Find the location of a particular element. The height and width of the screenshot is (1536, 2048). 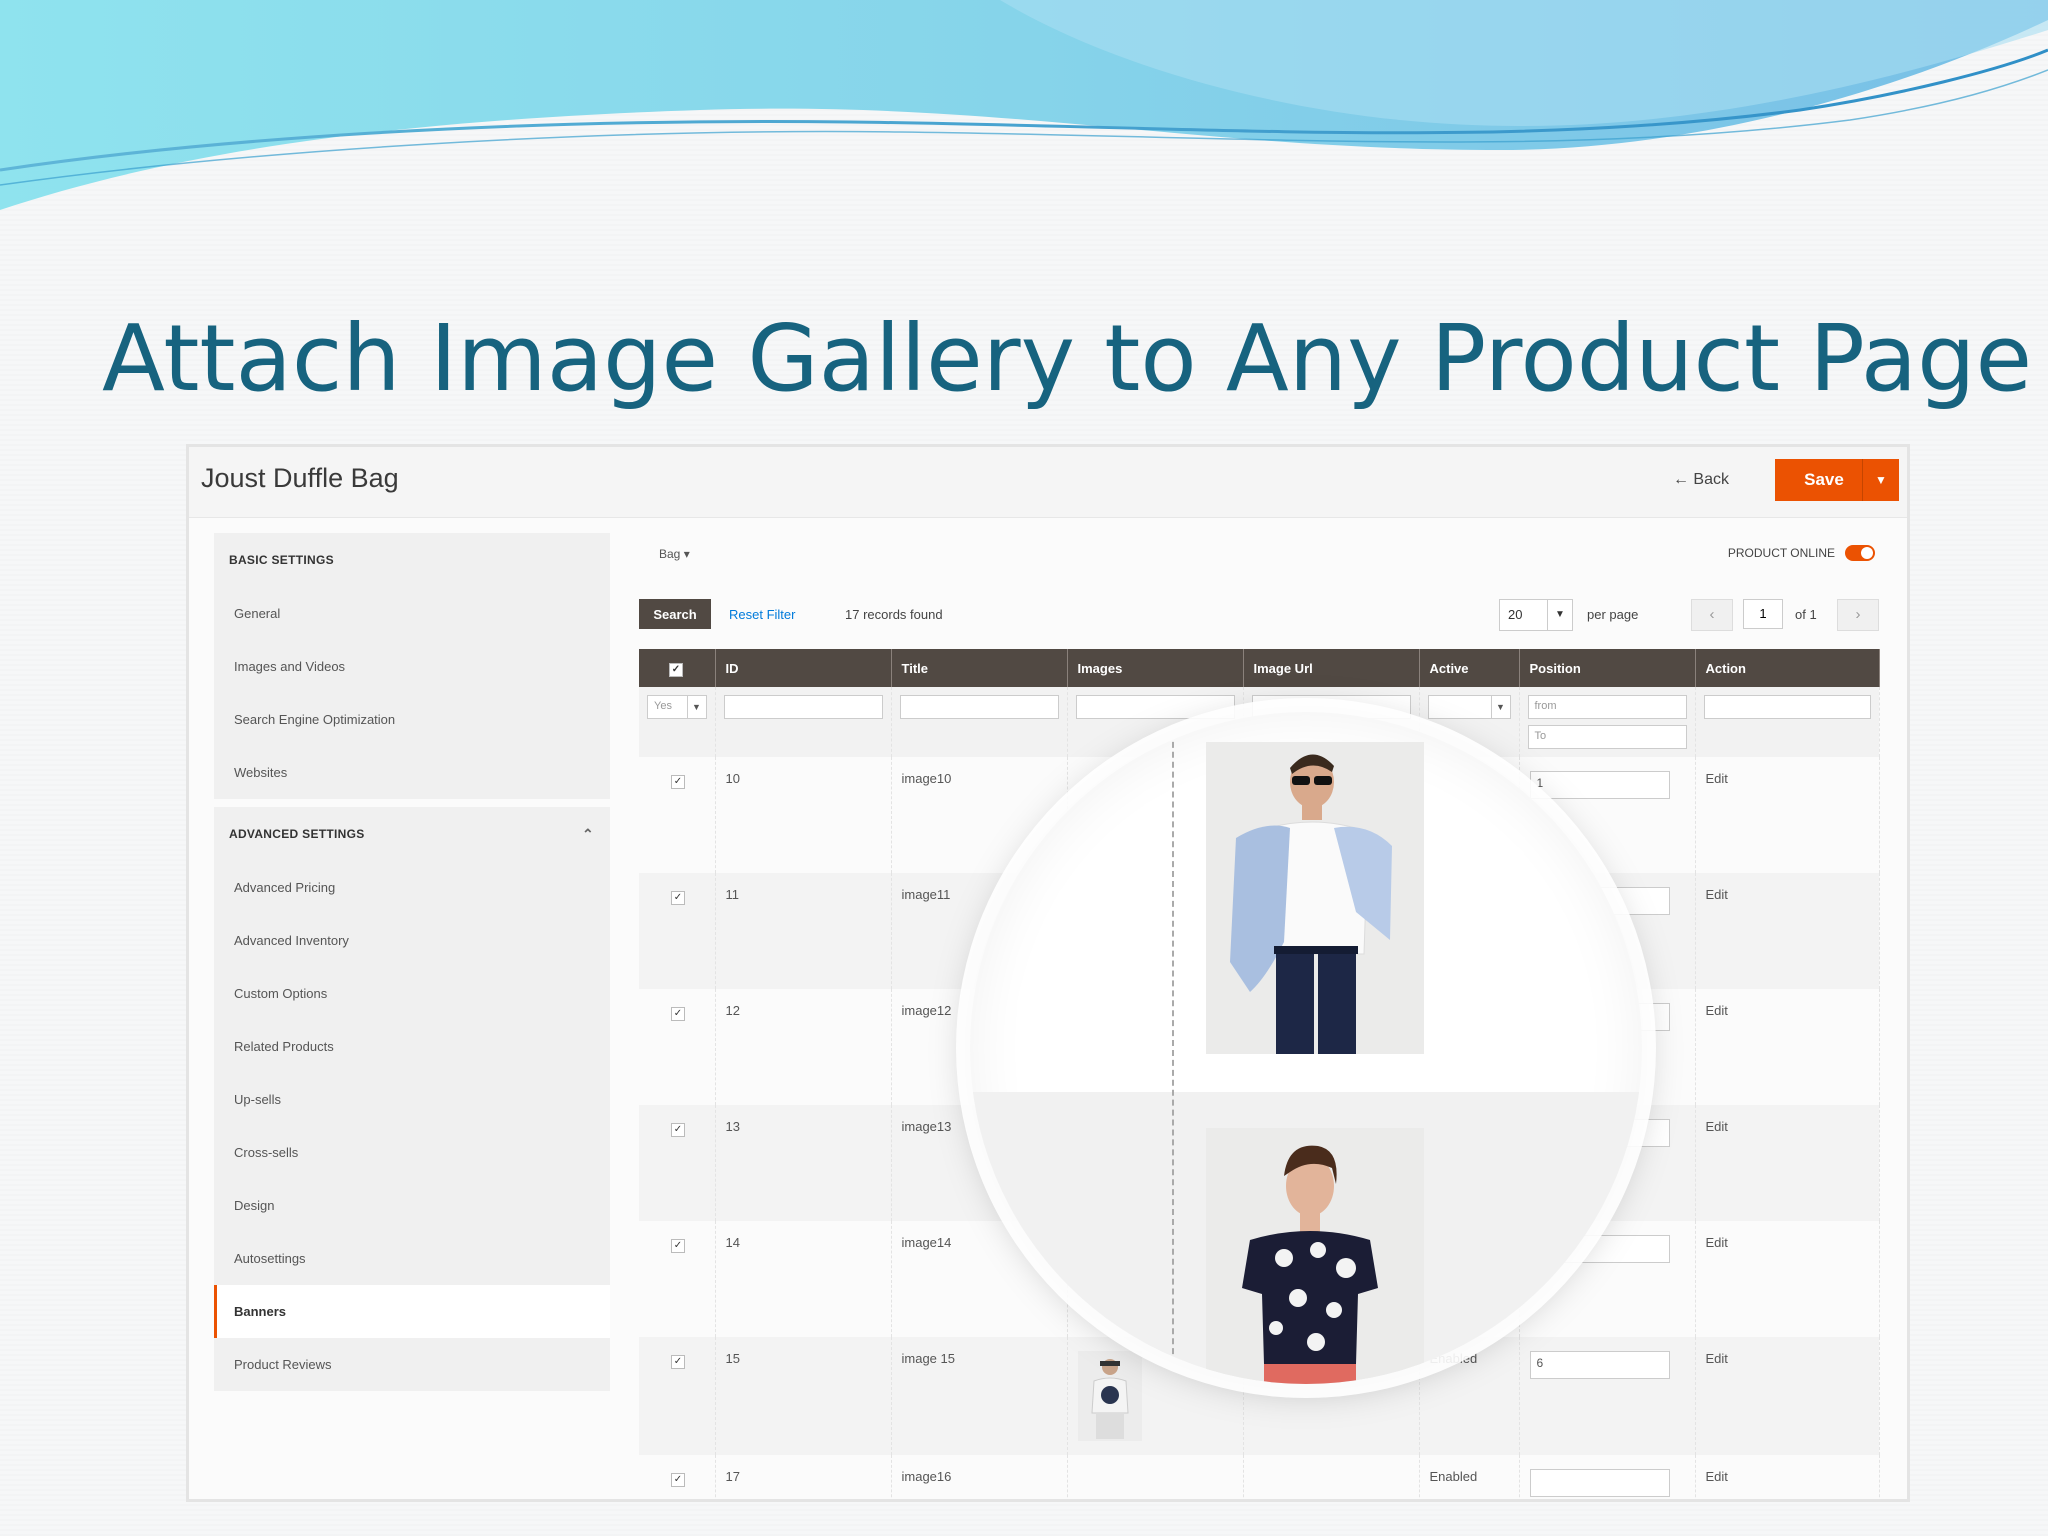

arrow-left-icon: ← is located at coordinates (1680, 479).